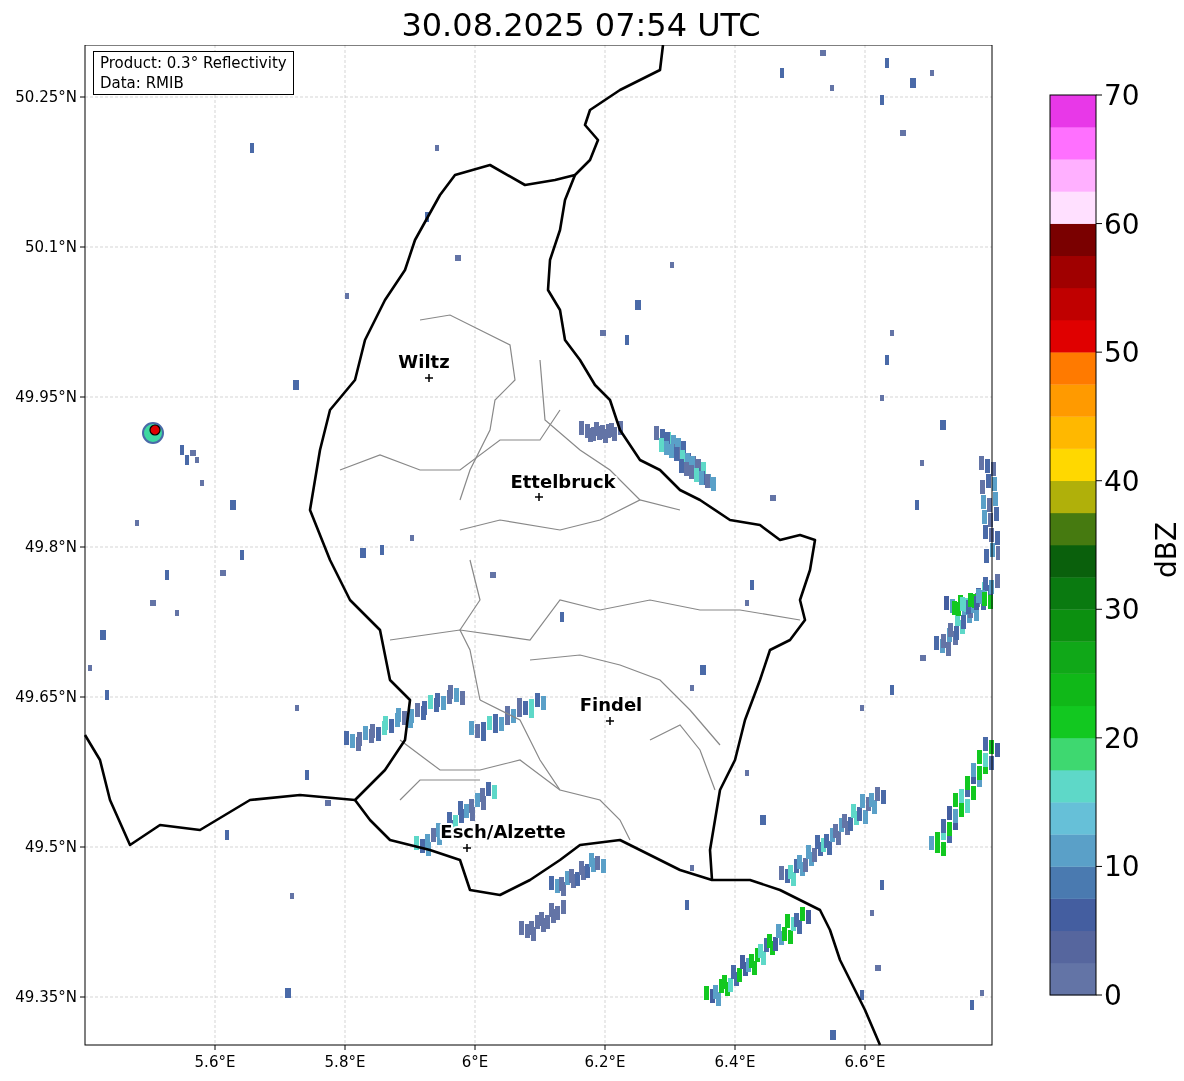 The image size is (1184, 1081). What do you see at coordinates (50, 847) in the screenshot?
I see `y-tick-label: 49.5°N` at bounding box center [50, 847].